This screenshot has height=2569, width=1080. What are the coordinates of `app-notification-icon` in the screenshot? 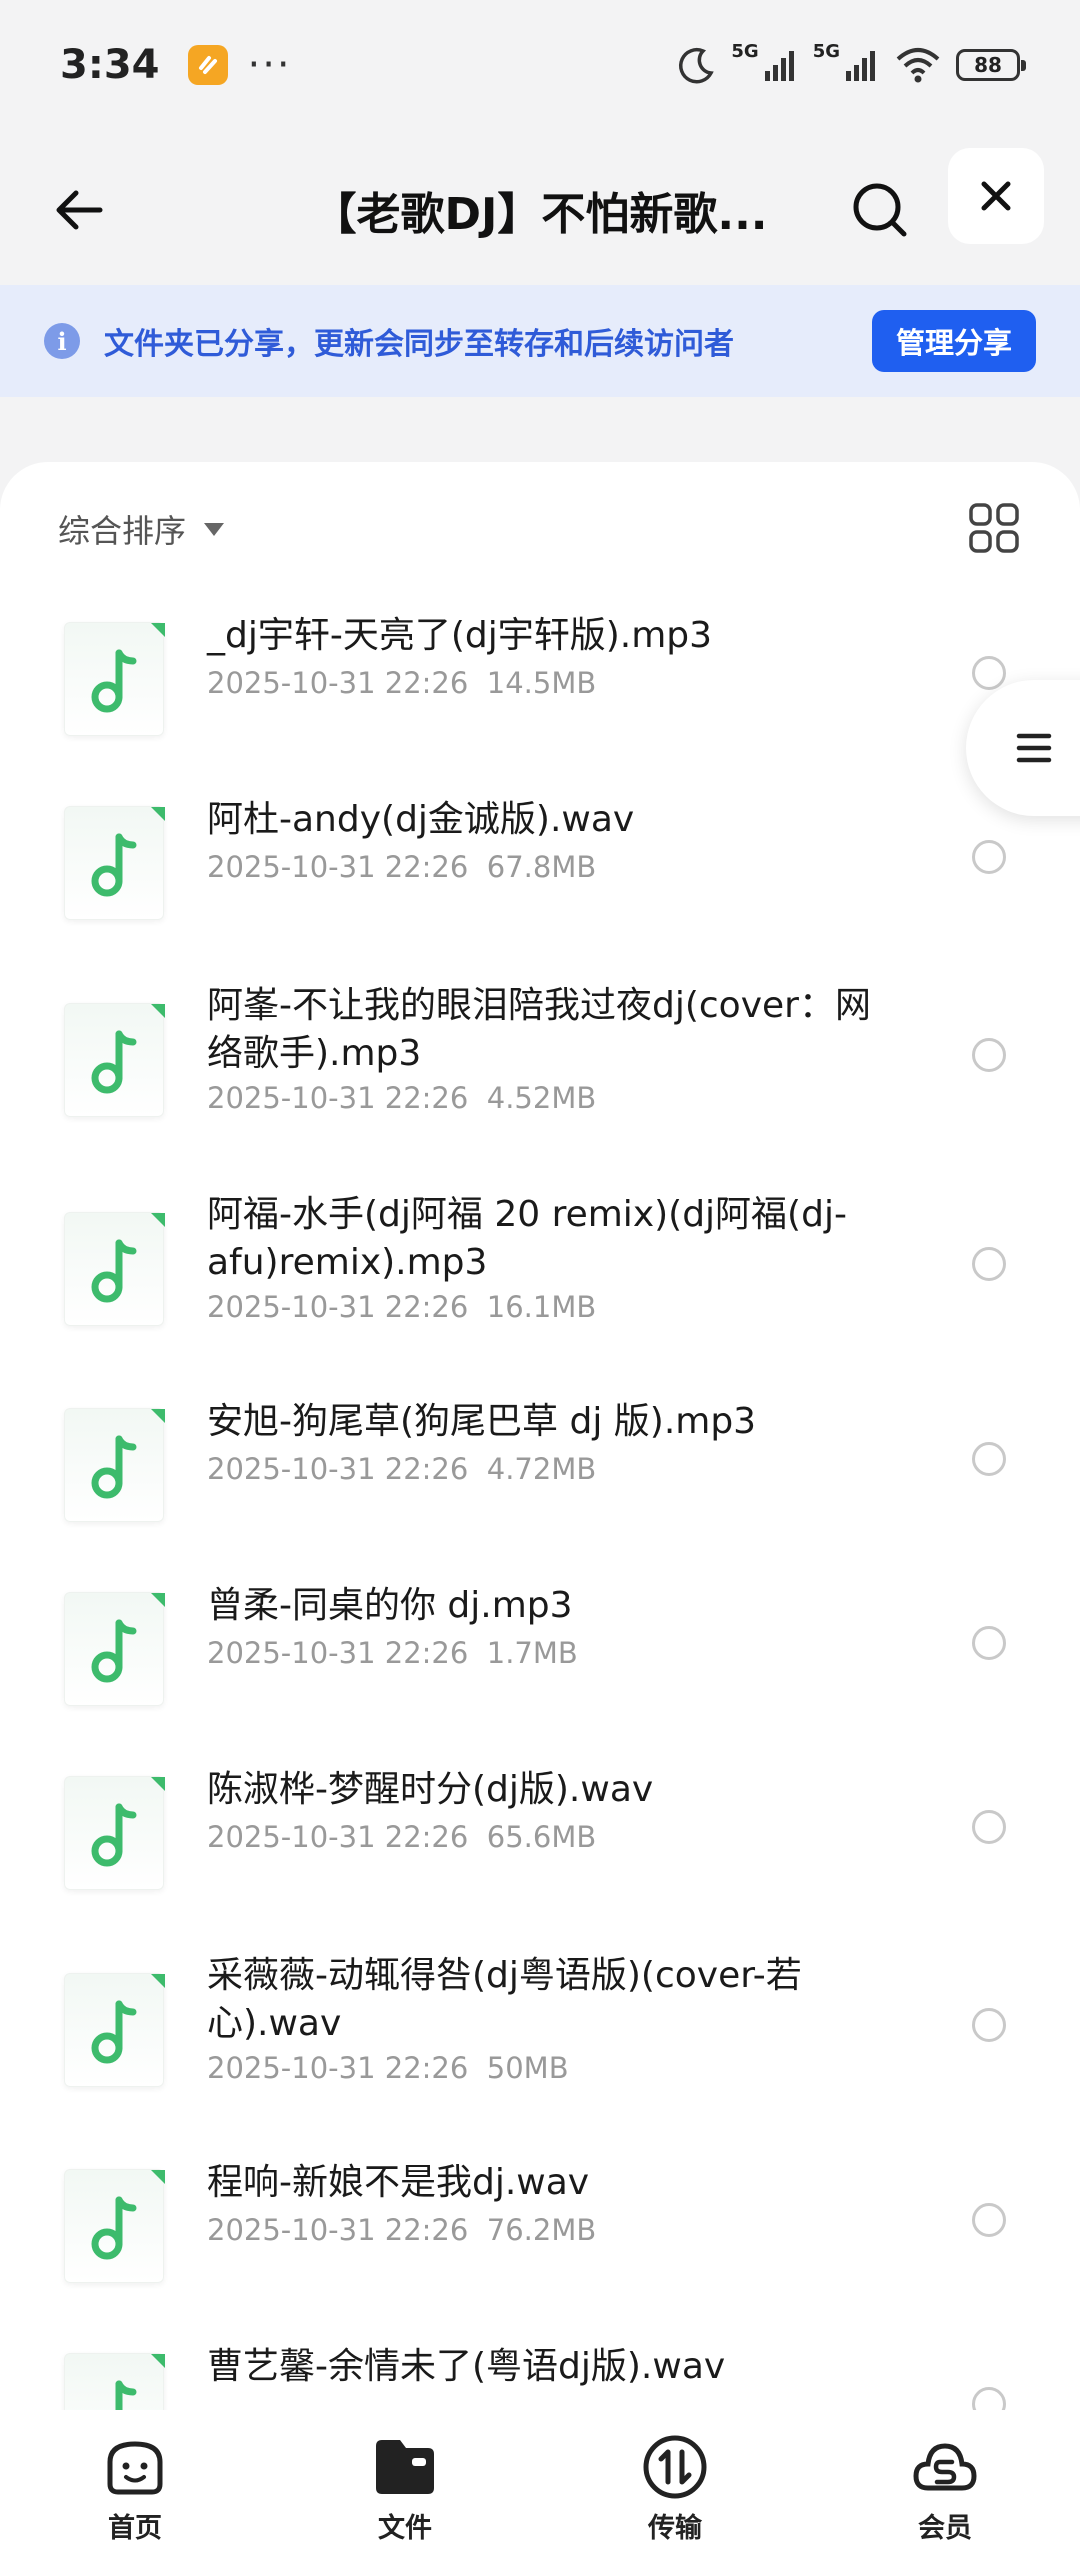 It's located at (207, 65).